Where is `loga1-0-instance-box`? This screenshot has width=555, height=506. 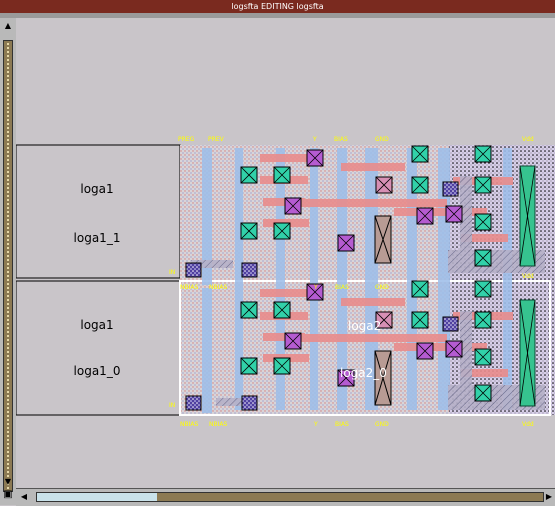
loga1-0-instance-box is located at coordinates (98, 348).